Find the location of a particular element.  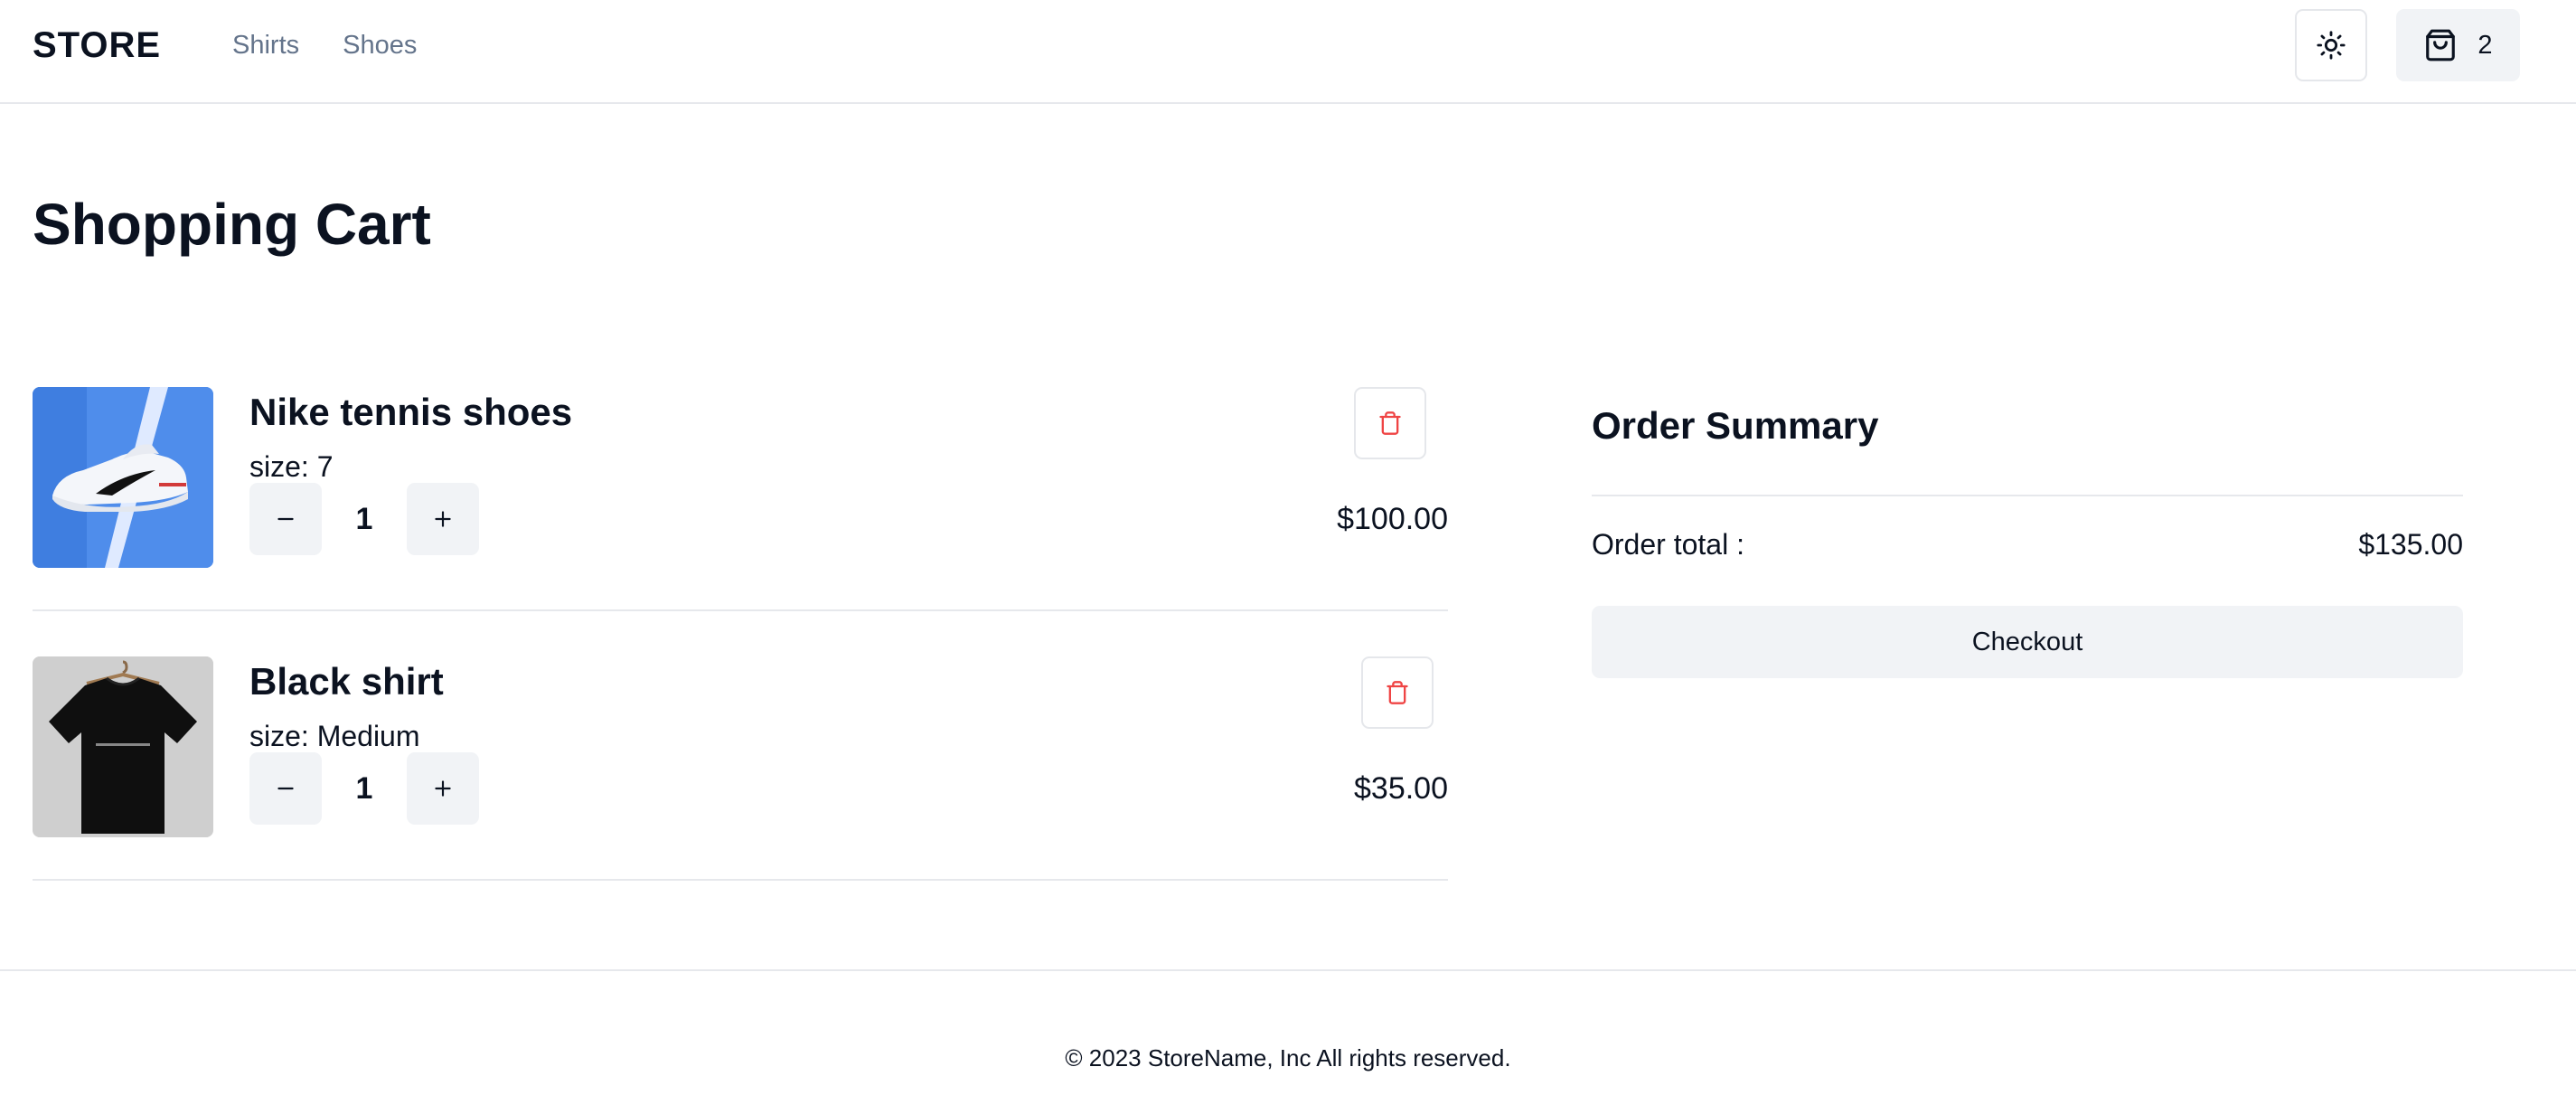

product-name: Black shirt is located at coordinates (347, 681).